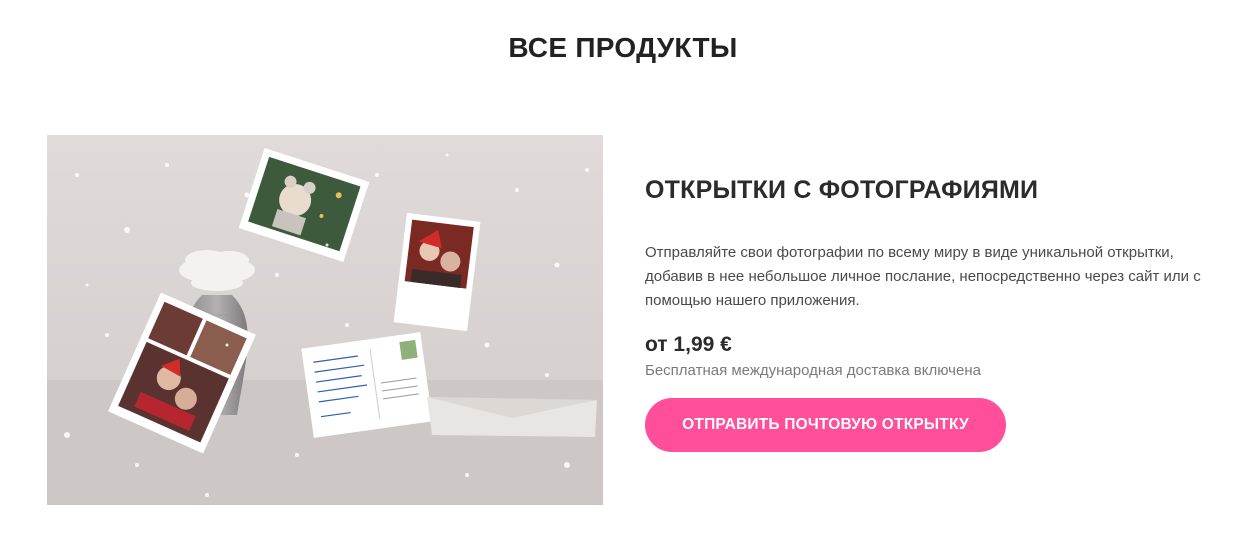 The image size is (1246, 535). I want to click on product-title: ОТКРЫТКИ С ФОТОГРАФИЯМИ, so click(842, 190).